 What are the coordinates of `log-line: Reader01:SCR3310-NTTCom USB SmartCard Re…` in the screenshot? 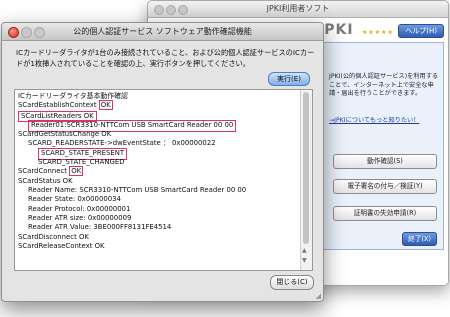 It's located at (158, 126).